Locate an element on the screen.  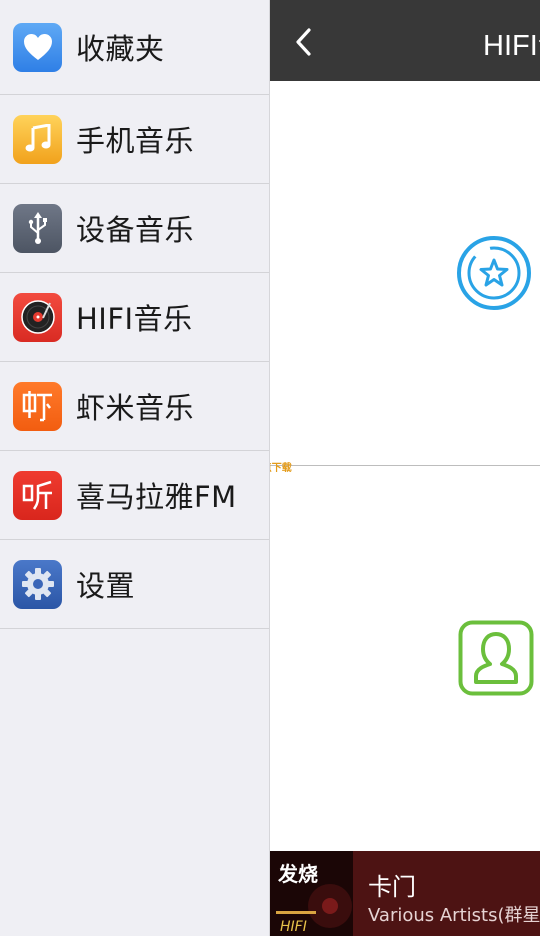
album-art-title: 发烧 is located at coordinates (297, 874).